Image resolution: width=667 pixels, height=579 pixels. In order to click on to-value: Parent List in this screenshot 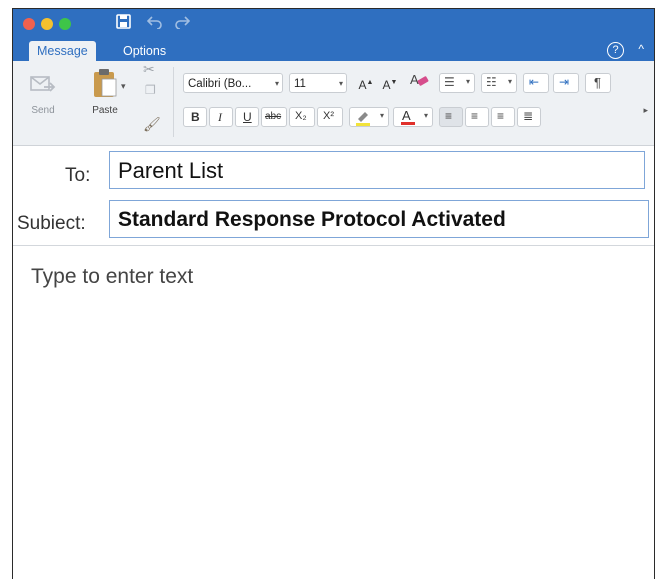, I will do `click(171, 170)`.